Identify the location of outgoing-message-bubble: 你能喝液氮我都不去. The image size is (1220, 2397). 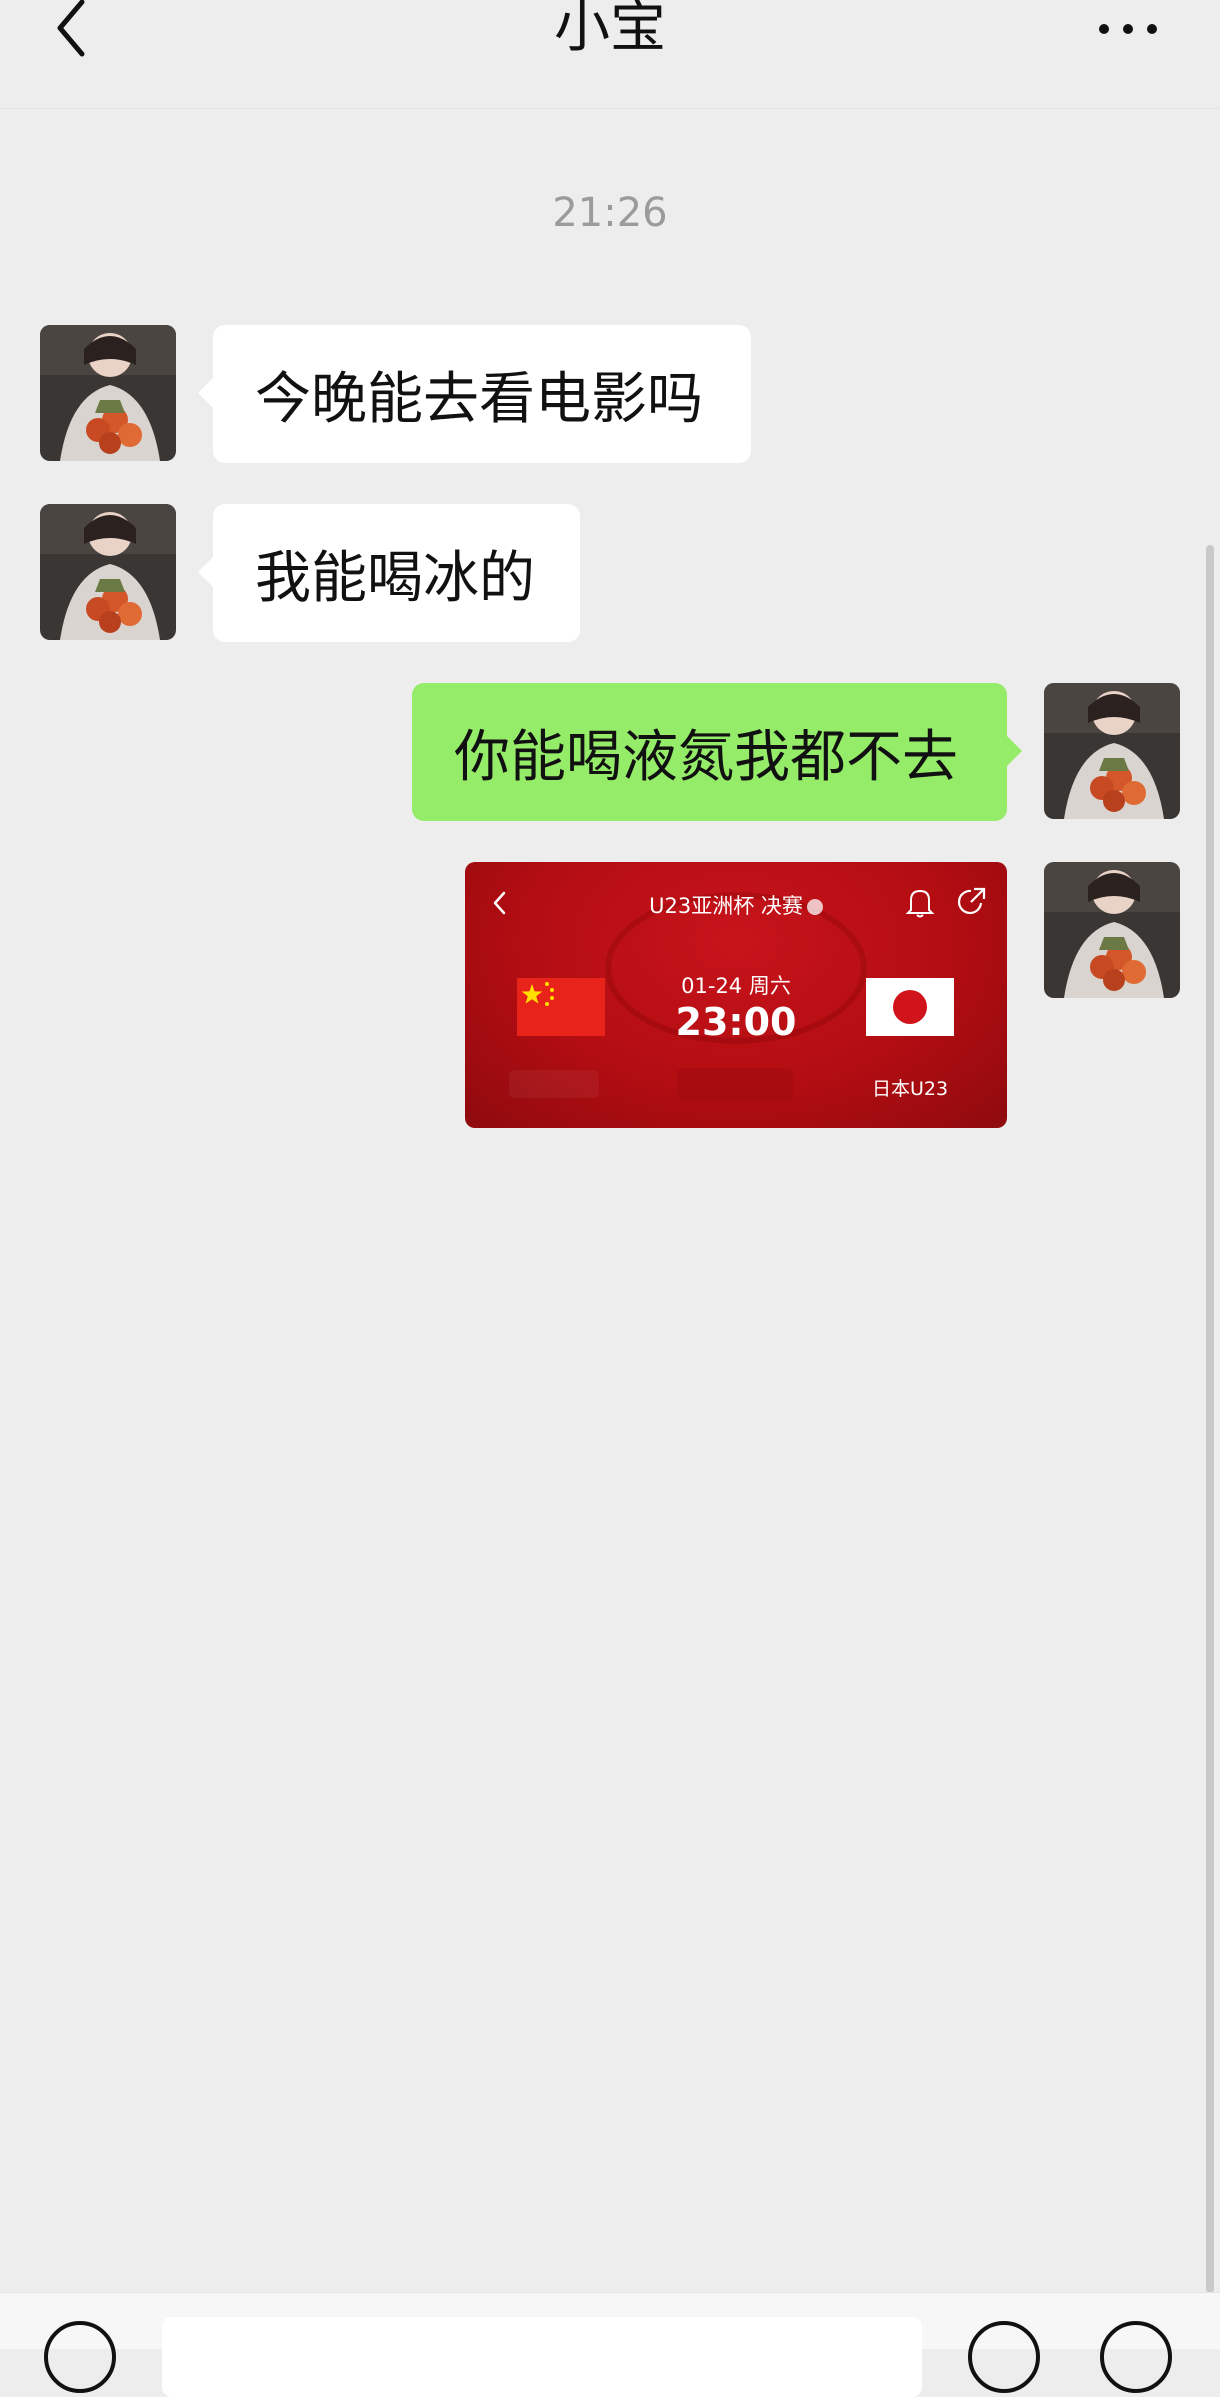
(717, 752).